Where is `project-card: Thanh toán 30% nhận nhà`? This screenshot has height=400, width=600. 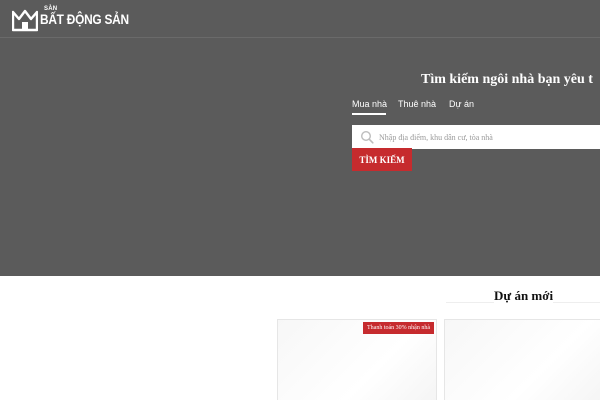 project-card: Thanh toán 30% nhận nhà is located at coordinates (357, 359).